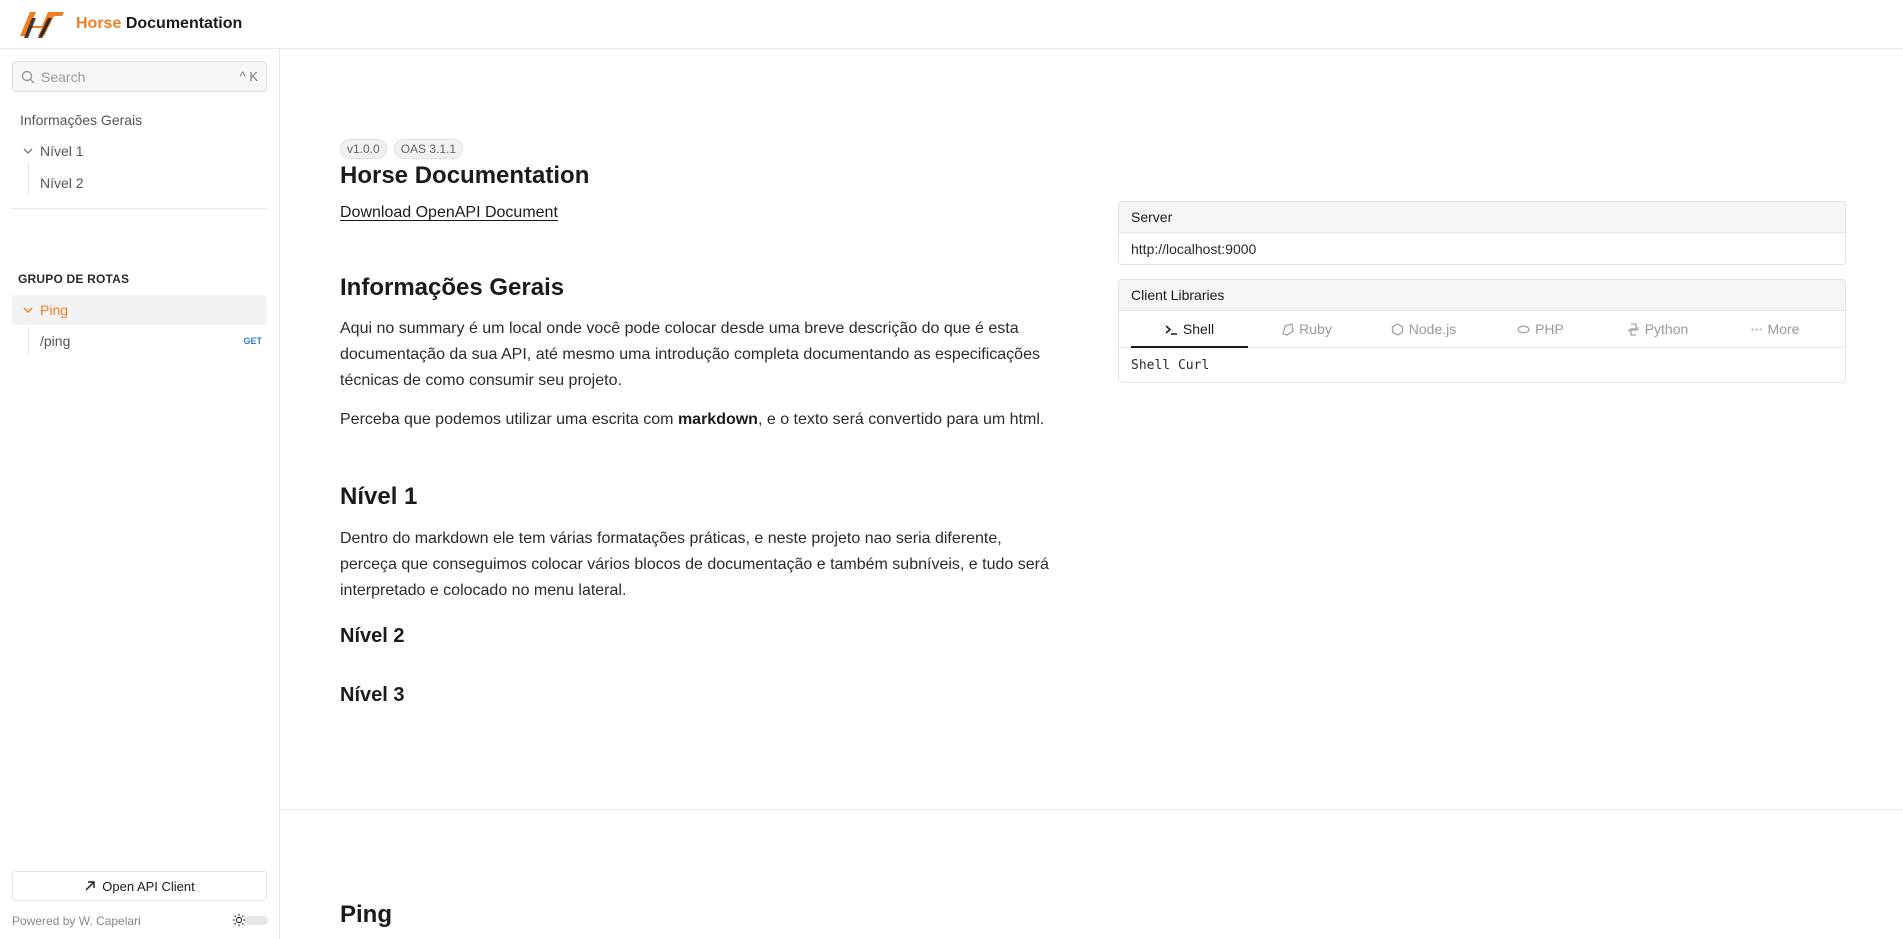 This screenshot has width=1903, height=939. What do you see at coordinates (366, 914) in the screenshot?
I see `section-title-ping: Ping` at bounding box center [366, 914].